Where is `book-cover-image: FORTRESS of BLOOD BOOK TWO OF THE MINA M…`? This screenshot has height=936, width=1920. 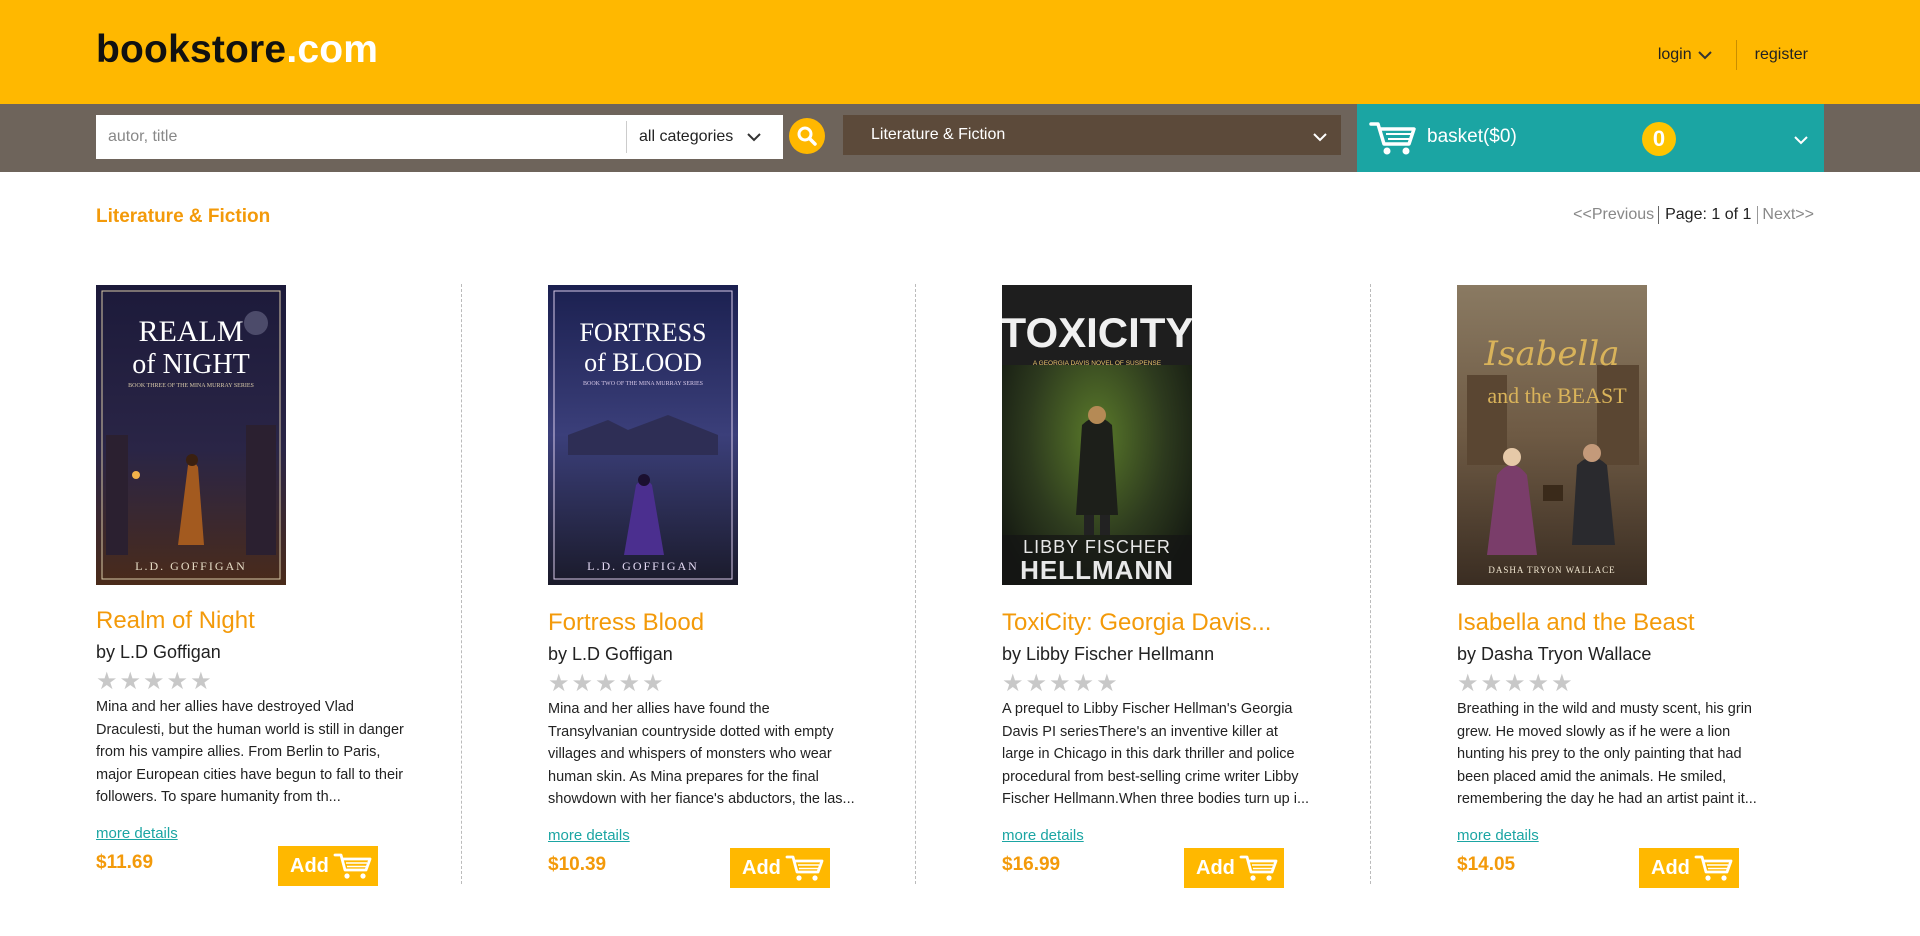 book-cover-image: FORTRESS of BLOOD BOOK TWO OF THE MINA M… is located at coordinates (643, 435).